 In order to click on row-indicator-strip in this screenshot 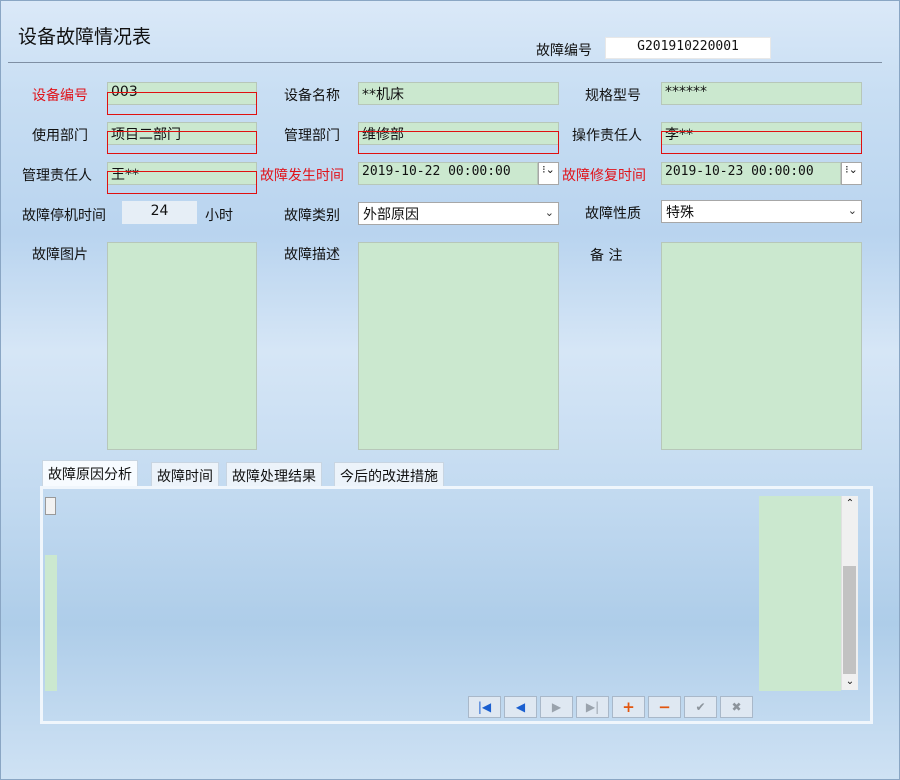, I will do `click(51, 623)`.